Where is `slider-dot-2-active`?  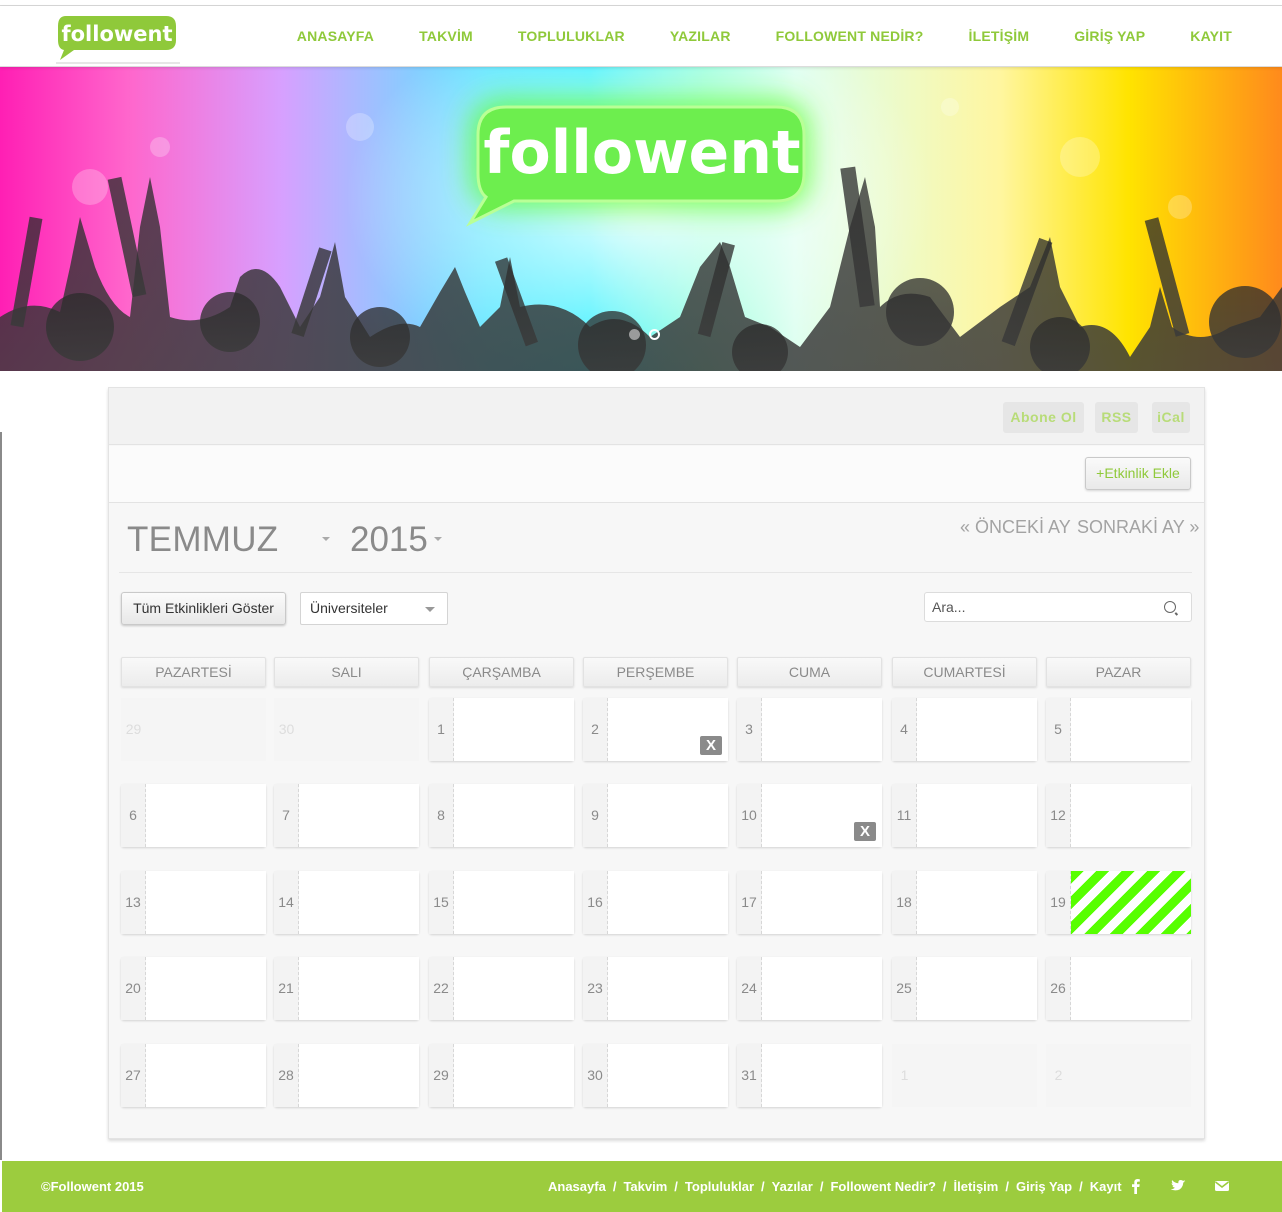
slider-dot-2-active is located at coordinates (654, 334).